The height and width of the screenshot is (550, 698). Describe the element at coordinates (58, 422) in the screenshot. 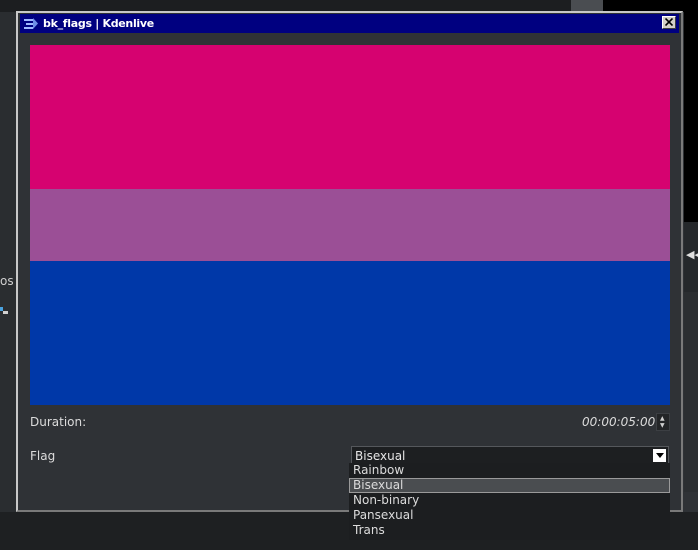

I see `duration-label: Duration:` at that location.